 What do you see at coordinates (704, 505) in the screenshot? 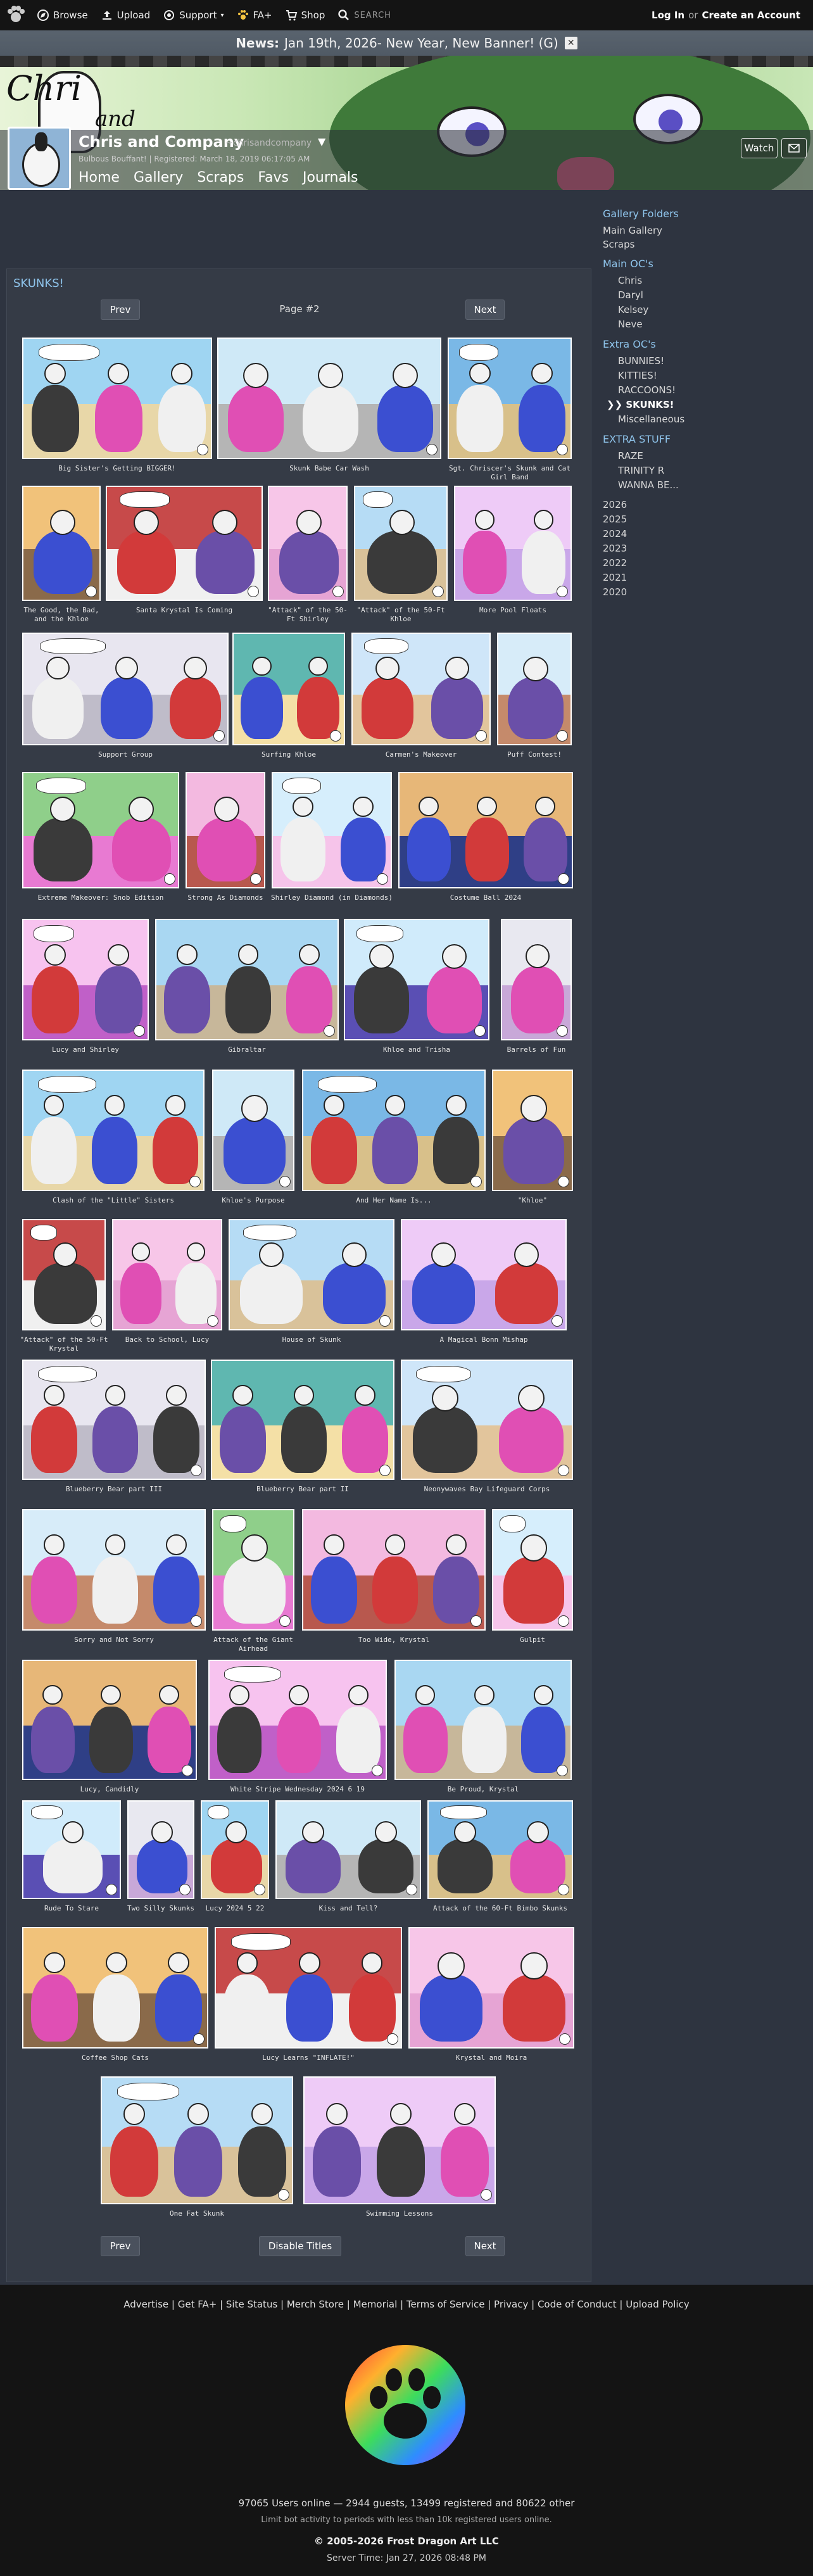
I see `sidebar-year-2026: 2026` at bounding box center [704, 505].